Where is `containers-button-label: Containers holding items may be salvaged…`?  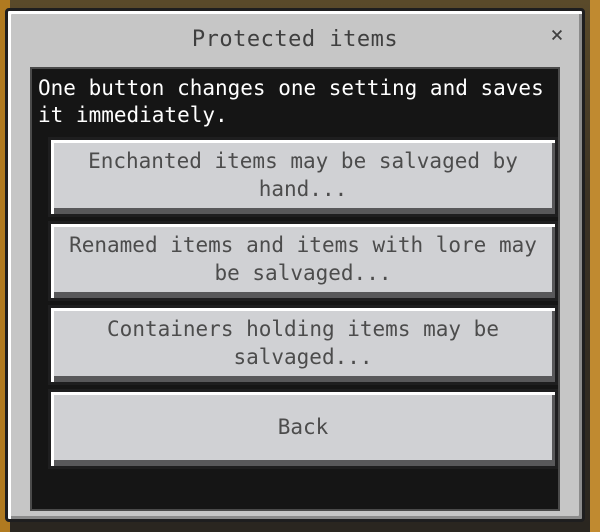 containers-button-label: Containers holding items may be salvaged… is located at coordinates (303, 343).